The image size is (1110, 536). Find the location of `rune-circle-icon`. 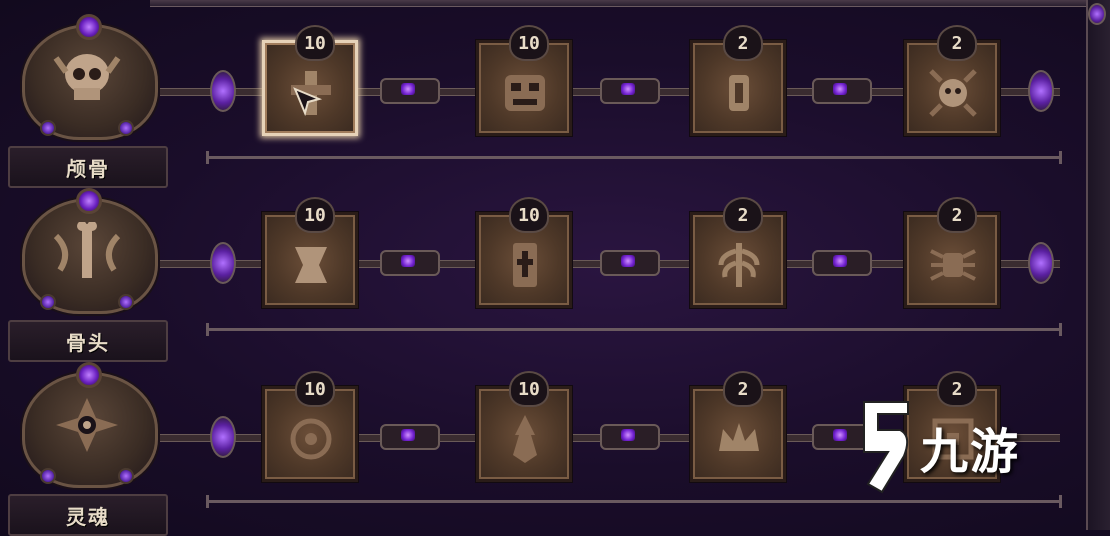

rune-circle-icon is located at coordinates (311, 439).